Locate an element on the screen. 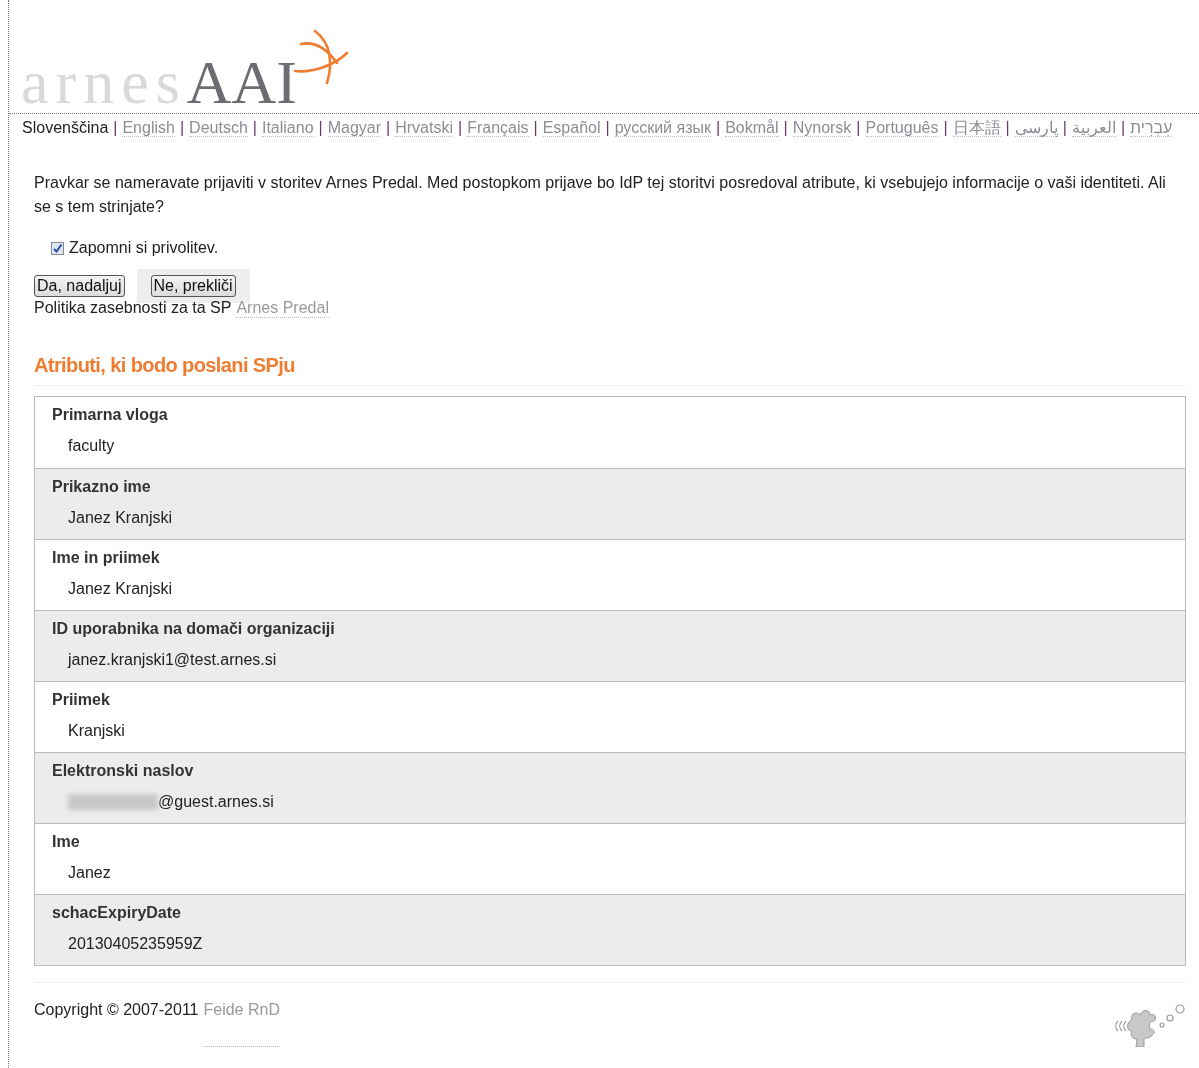 The width and height of the screenshot is (1199, 1068). footer-link: Feide RnD is located at coordinates (241, 1024).